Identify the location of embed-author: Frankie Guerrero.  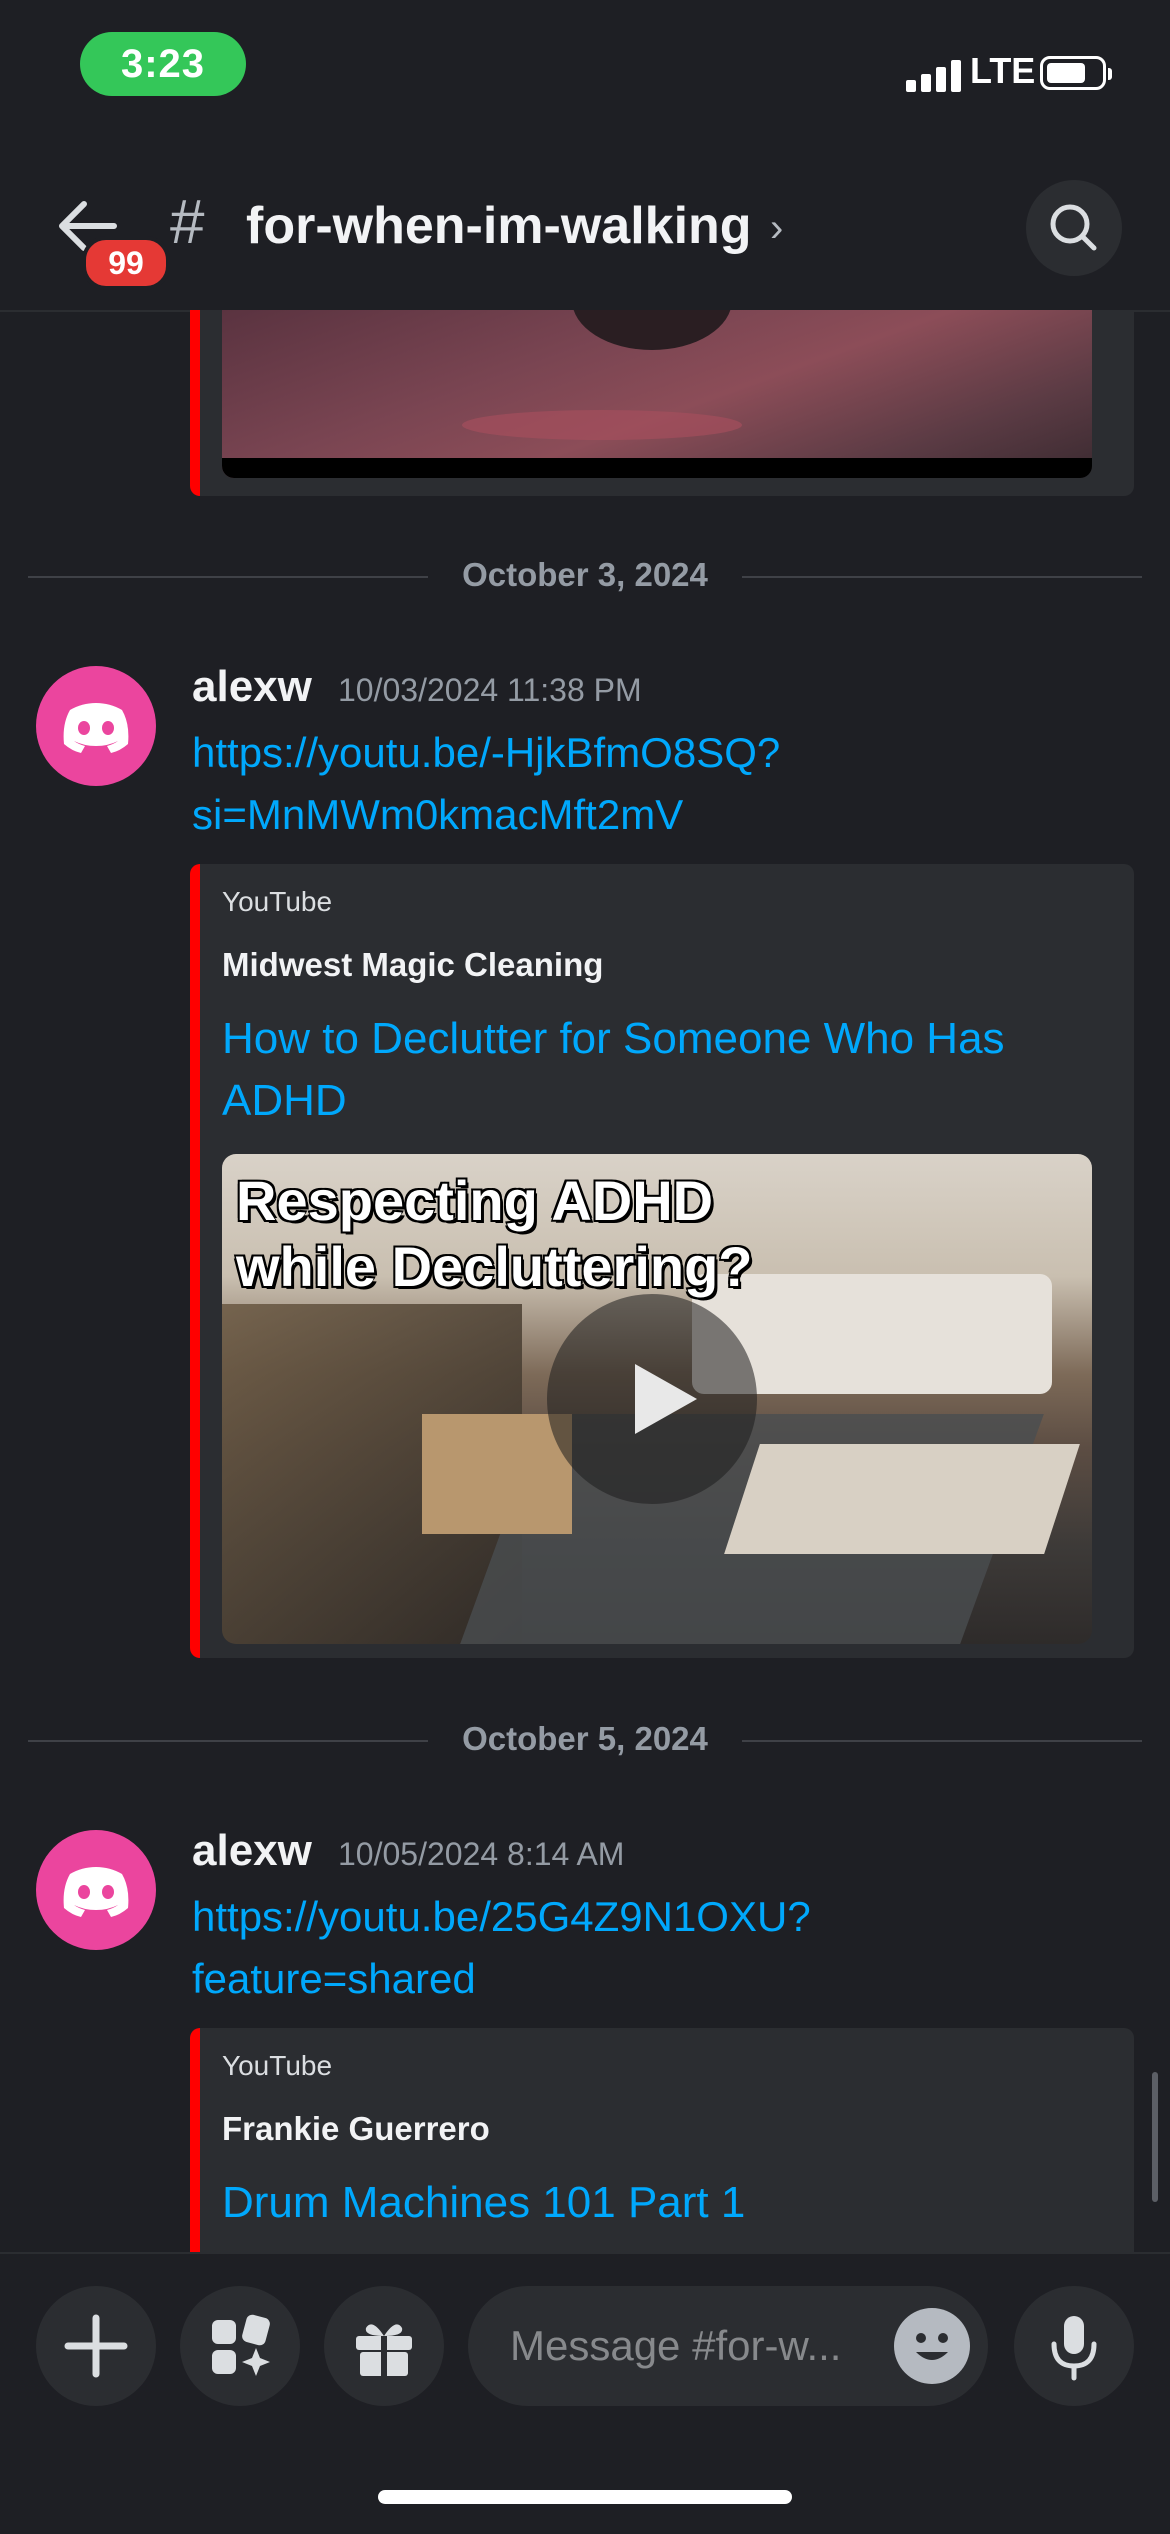
(356, 2129).